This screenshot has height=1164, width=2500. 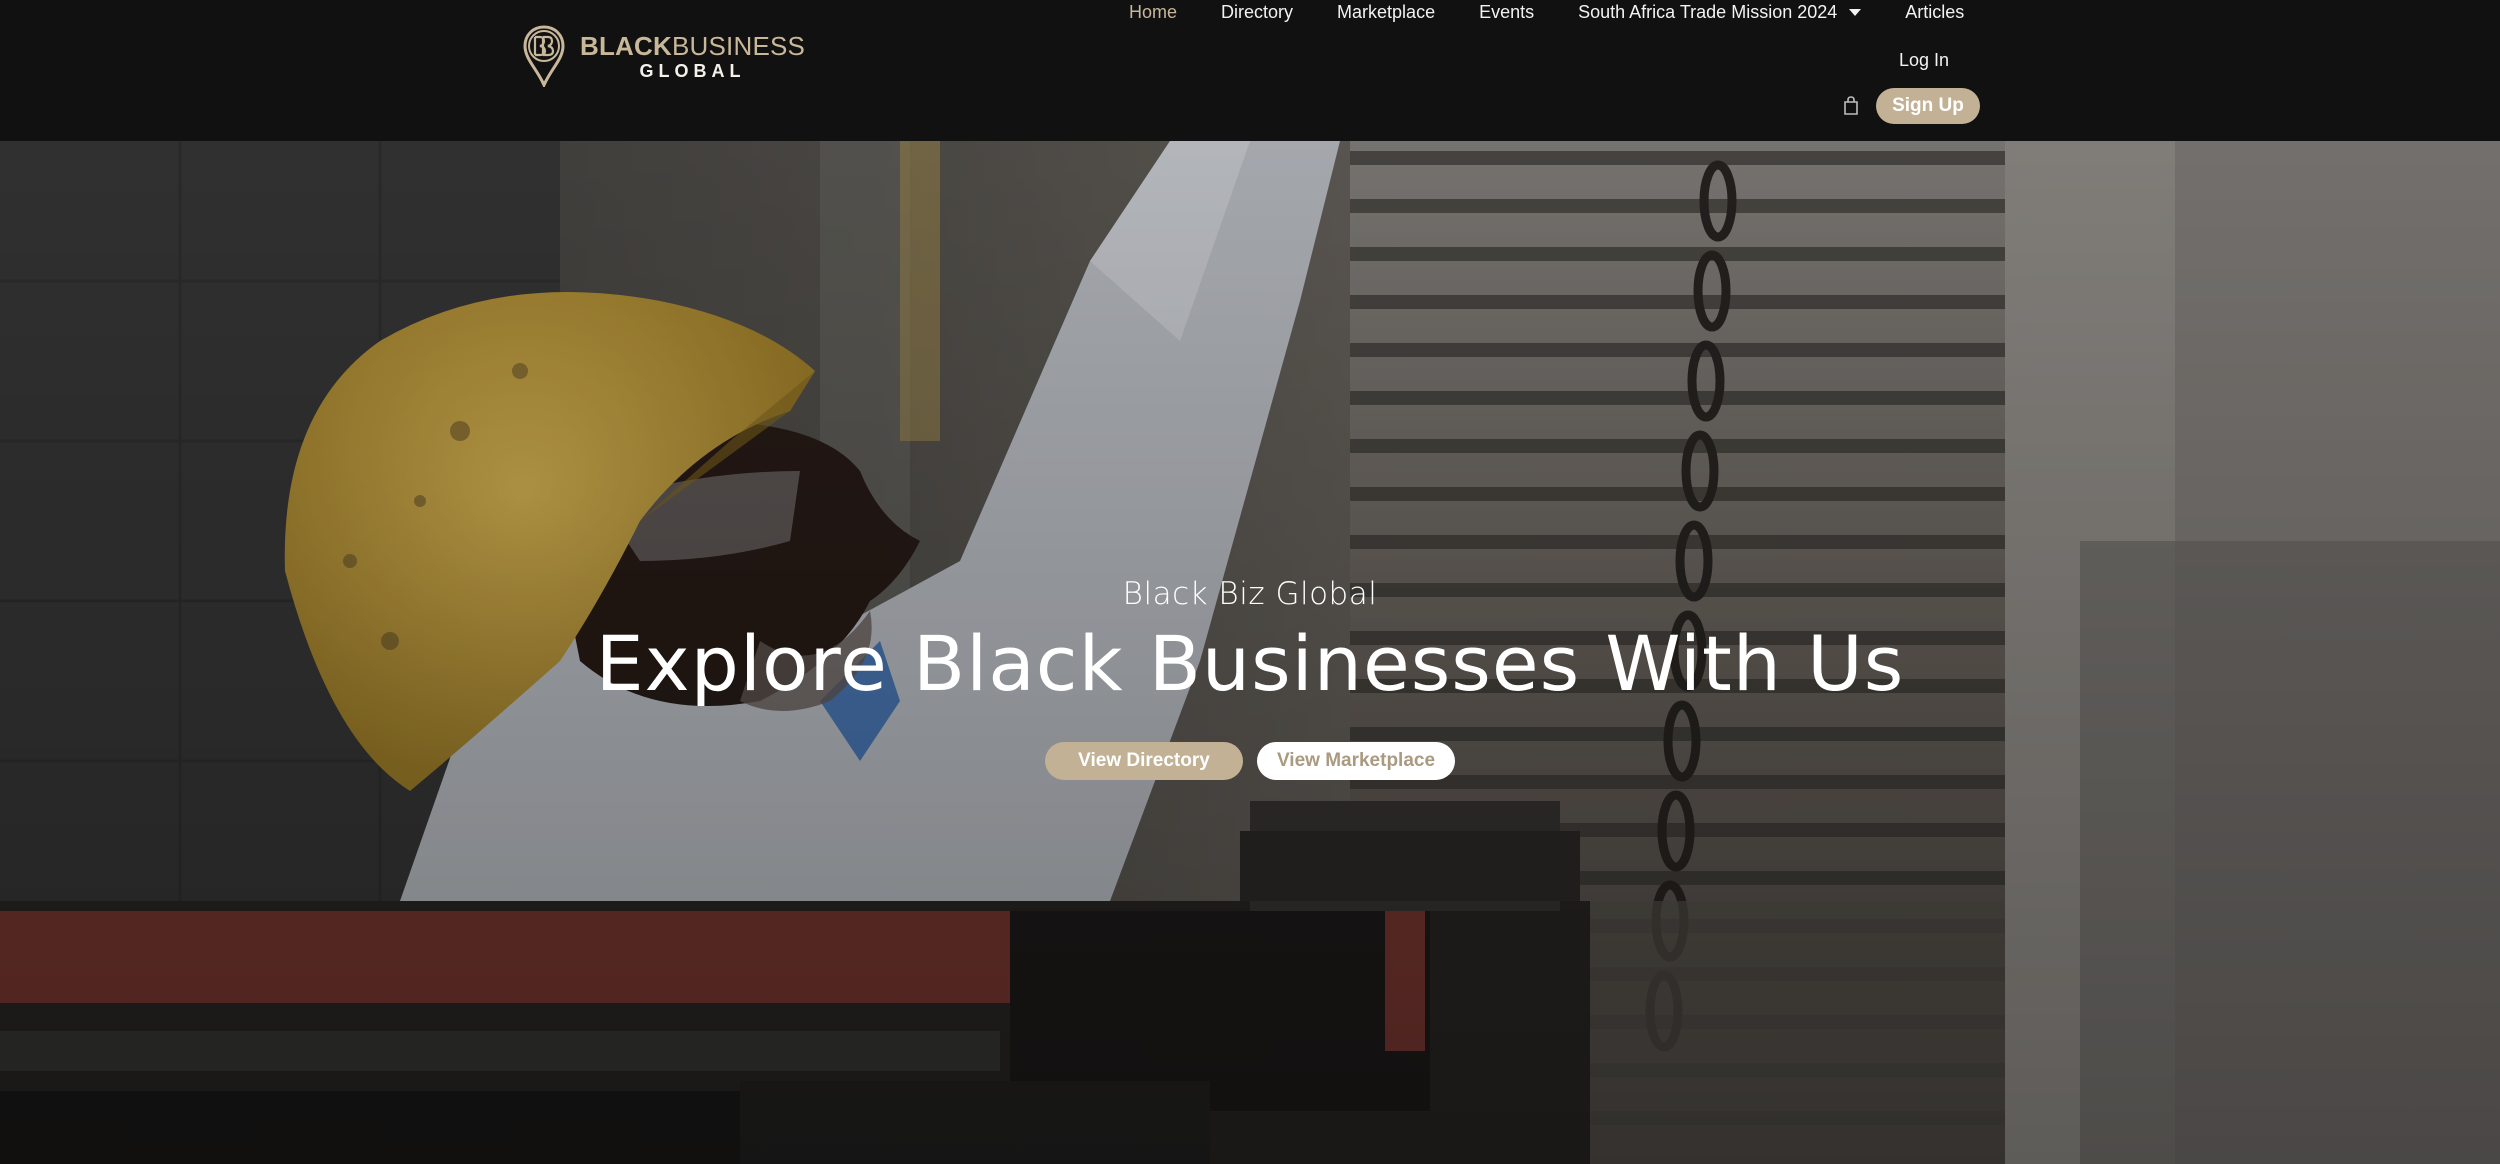 I want to click on chevron-down-icon, so click(x=1855, y=12).